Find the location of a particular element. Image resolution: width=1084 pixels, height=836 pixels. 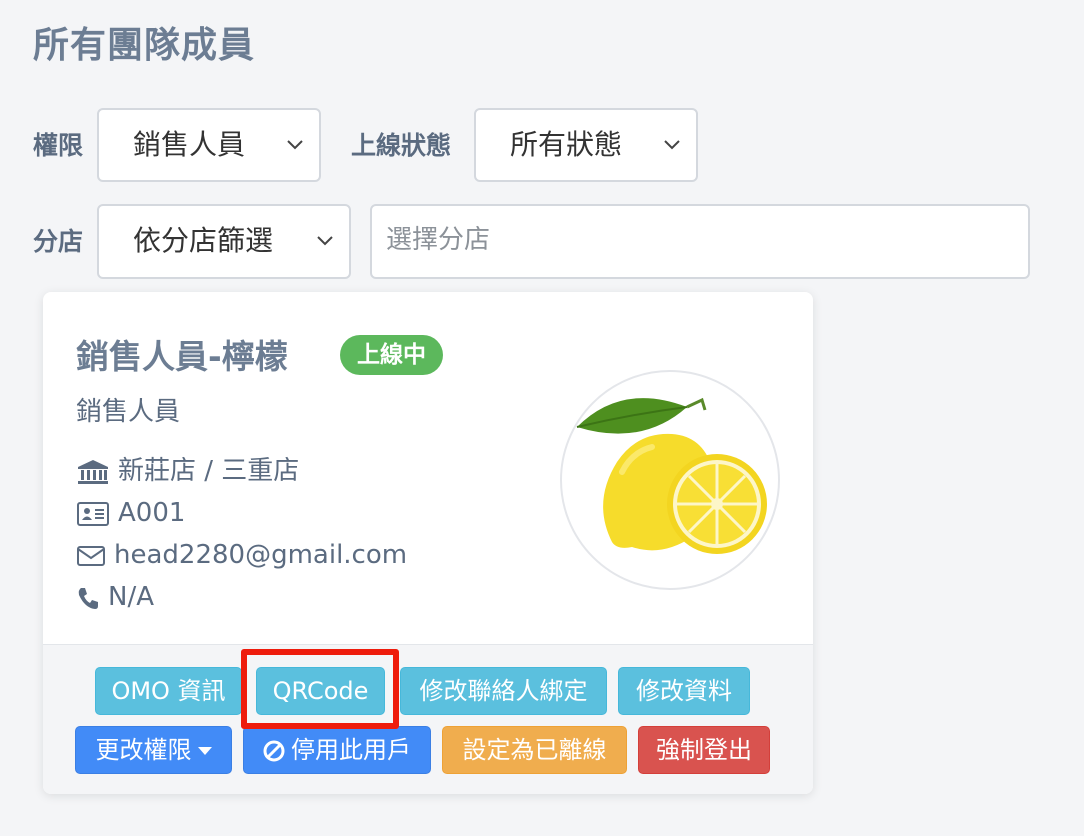

edit-info-button: 修改資料 is located at coordinates (684, 691).